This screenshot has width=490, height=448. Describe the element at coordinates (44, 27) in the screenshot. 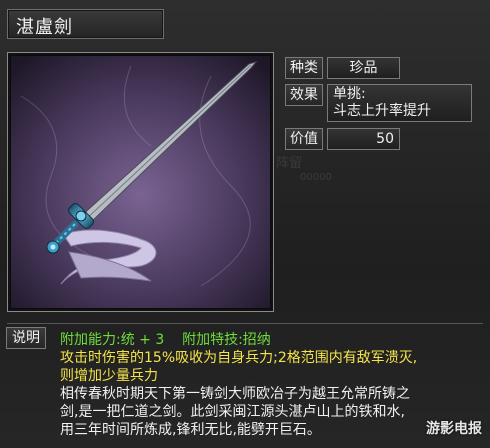

I see `item-name: 湛盧劍` at that location.